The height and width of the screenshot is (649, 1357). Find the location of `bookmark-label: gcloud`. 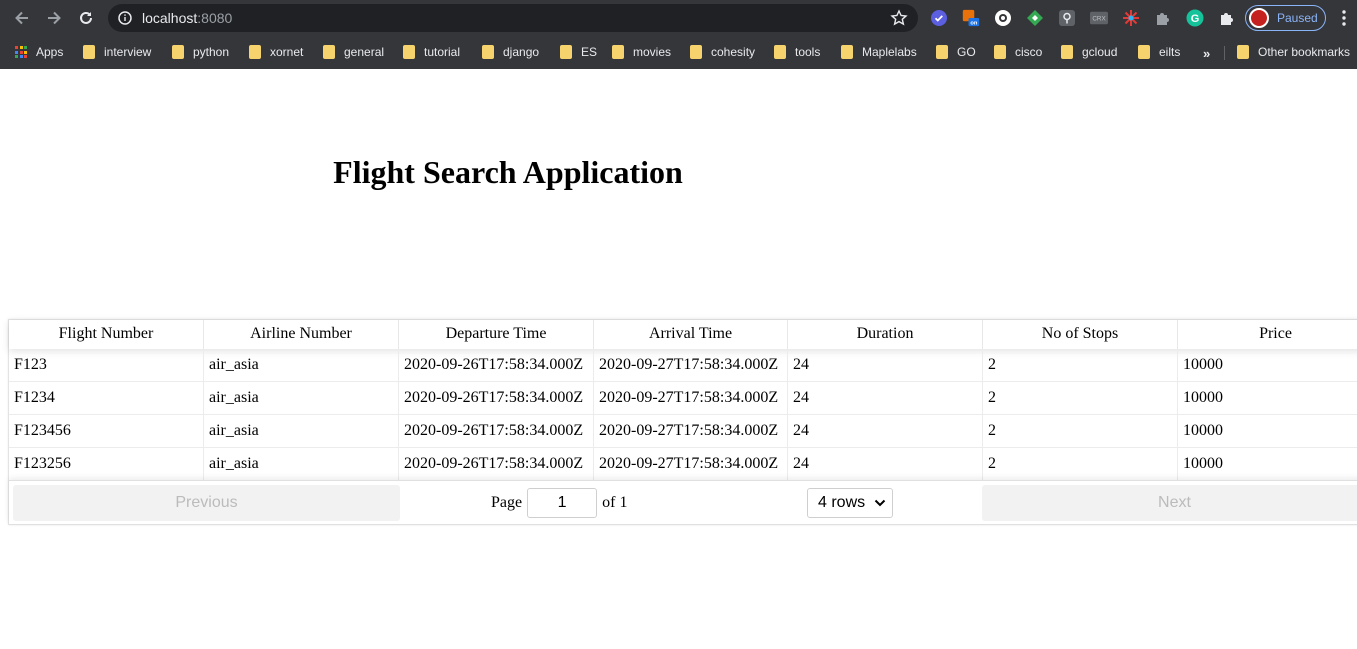

bookmark-label: gcloud is located at coordinates (1100, 52).